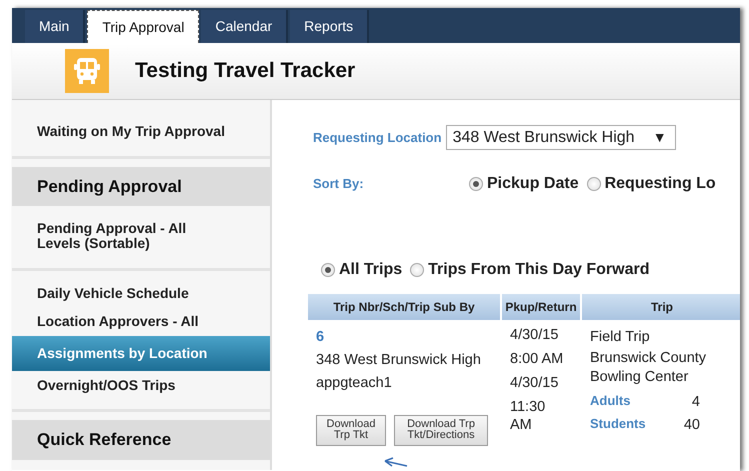 The image size is (749, 471). What do you see at coordinates (245, 71) in the screenshot?
I see `page-title: Testing Travel Tracker` at bounding box center [245, 71].